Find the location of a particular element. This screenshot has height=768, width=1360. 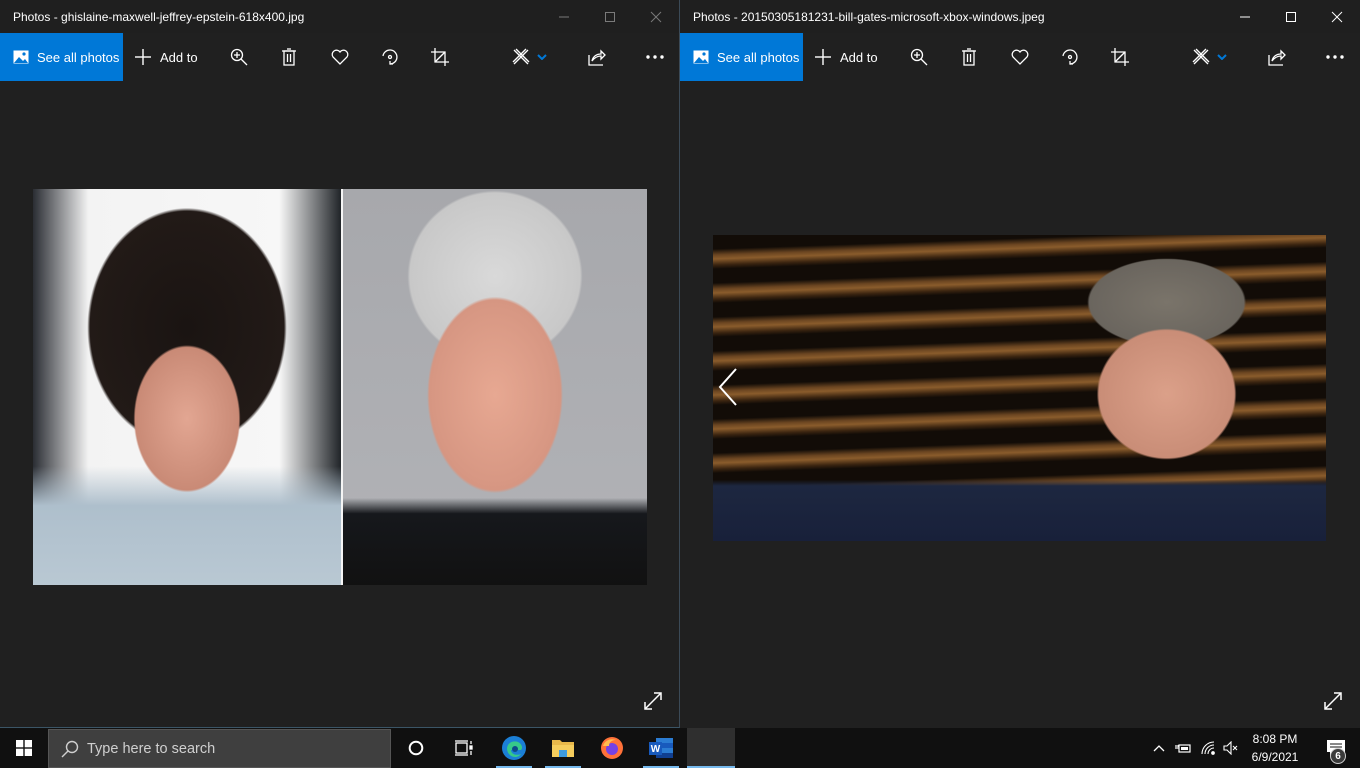

clock-date: 6/9/2021 is located at coordinates (1275, 757).